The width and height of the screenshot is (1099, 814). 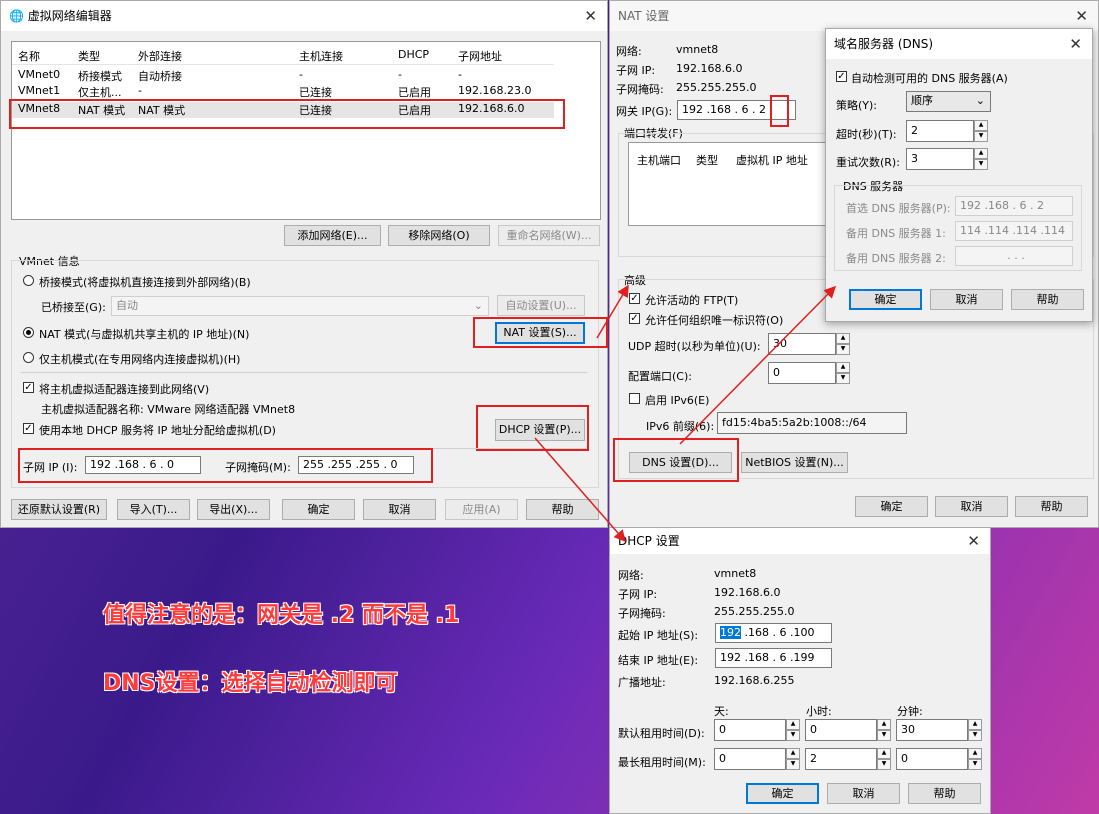 I want to click on col-host: 主机连接, so click(x=321, y=56).